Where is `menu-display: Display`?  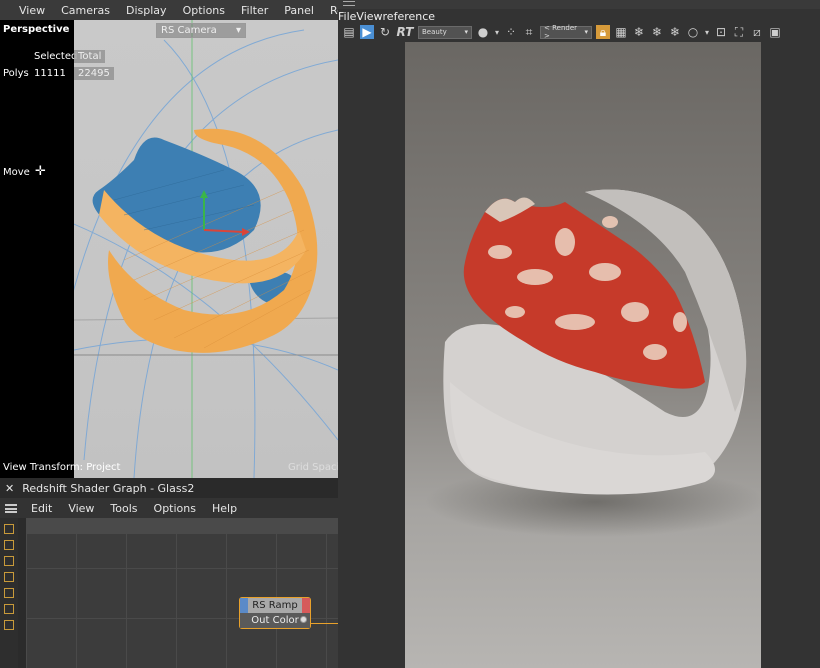 menu-display: Display is located at coordinates (146, 10).